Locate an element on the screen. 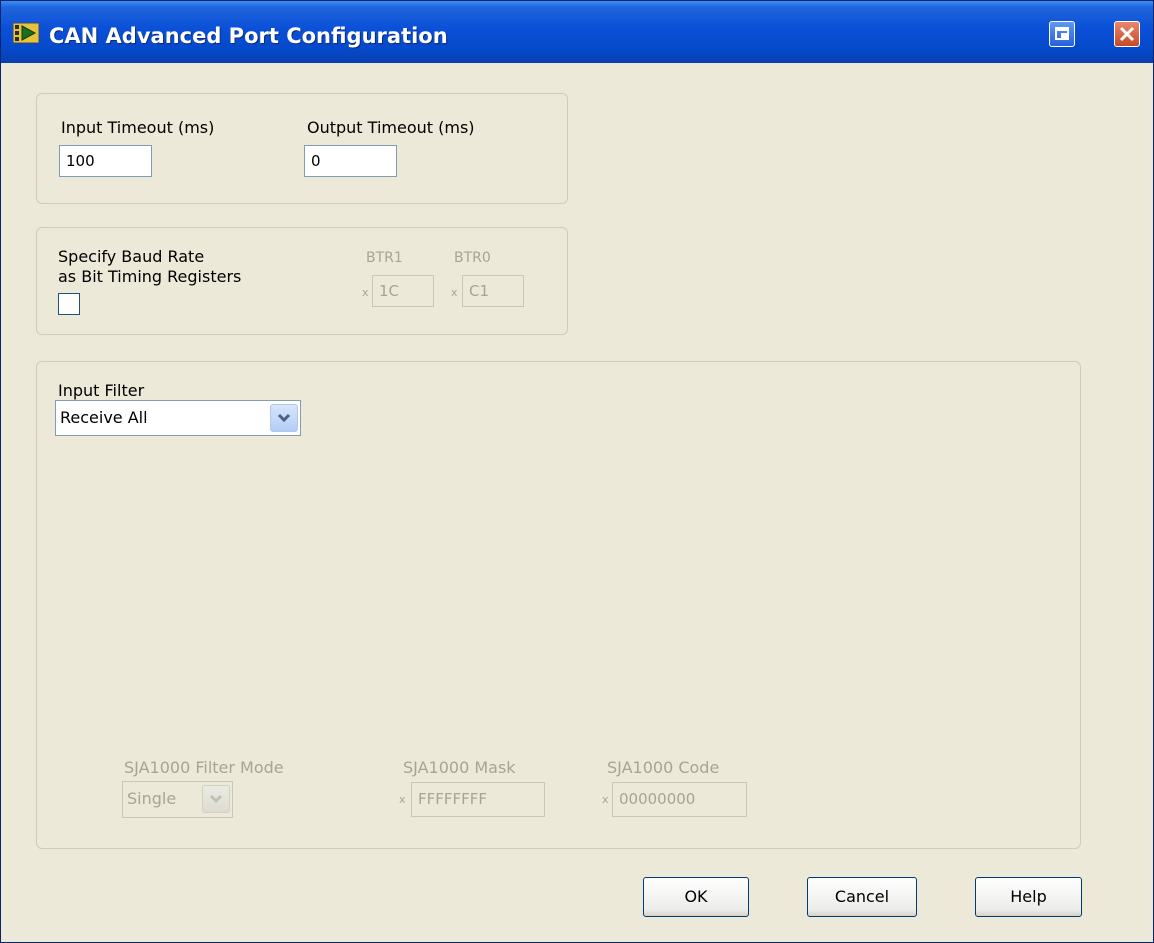 This screenshot has height=943, width=1154. input-timeout-label: Input Timeout (ms) is located at coordinates (138, 127).